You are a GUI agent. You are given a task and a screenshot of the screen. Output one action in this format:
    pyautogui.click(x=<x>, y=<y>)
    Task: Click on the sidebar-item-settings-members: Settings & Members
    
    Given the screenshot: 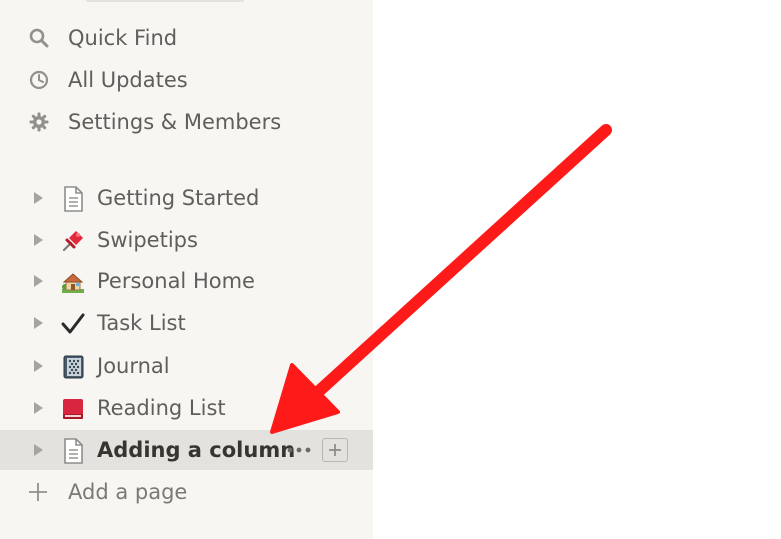 What is the action you would take?
    pyautogui.click(x=186, y=122)
    